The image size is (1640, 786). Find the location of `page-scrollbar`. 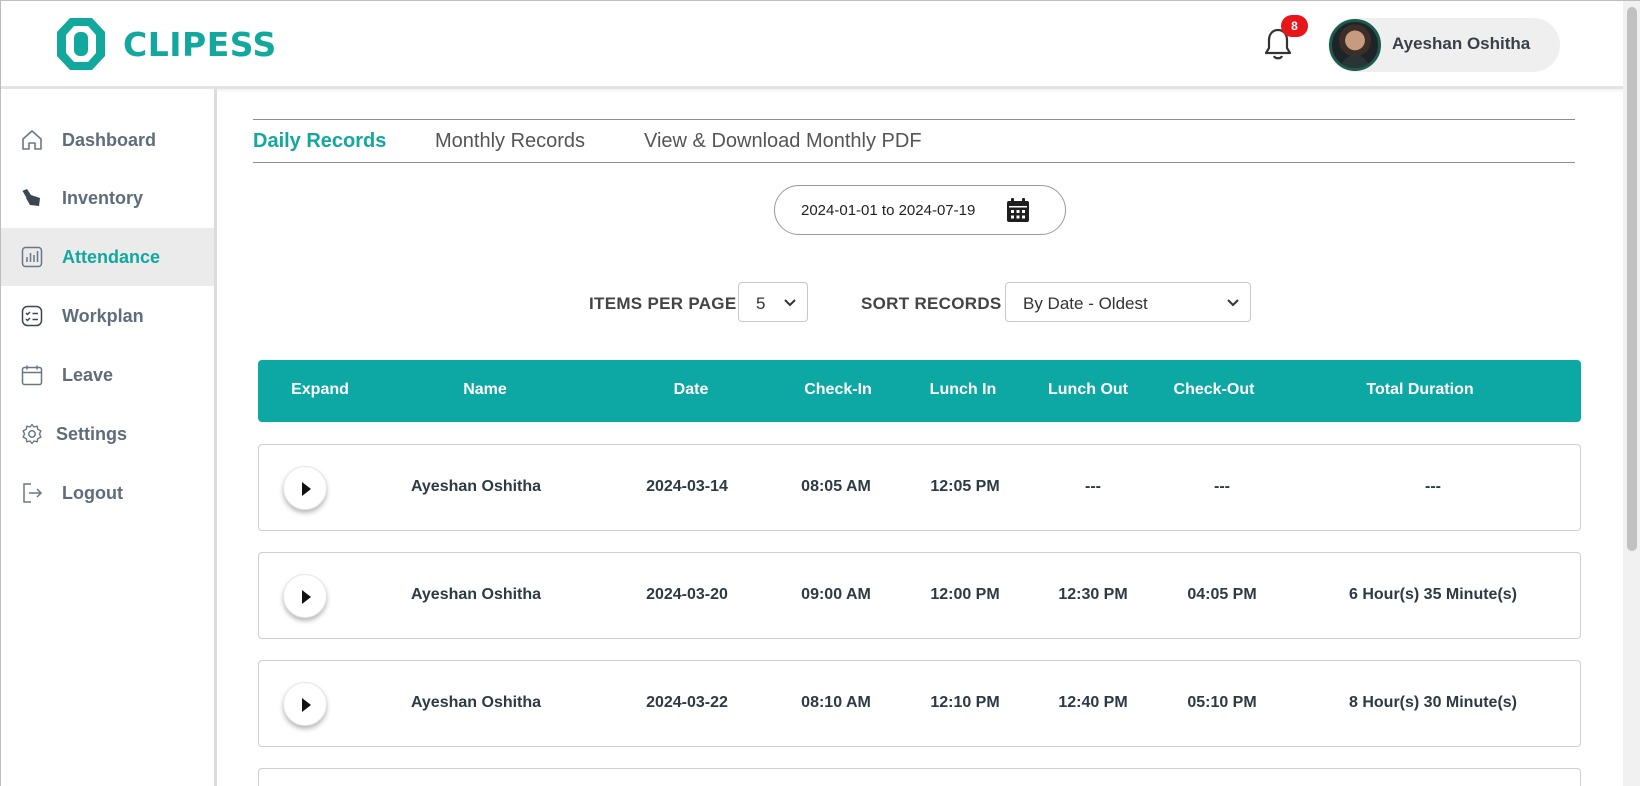

page-scrollbar is located at coordinates (1631, 393).